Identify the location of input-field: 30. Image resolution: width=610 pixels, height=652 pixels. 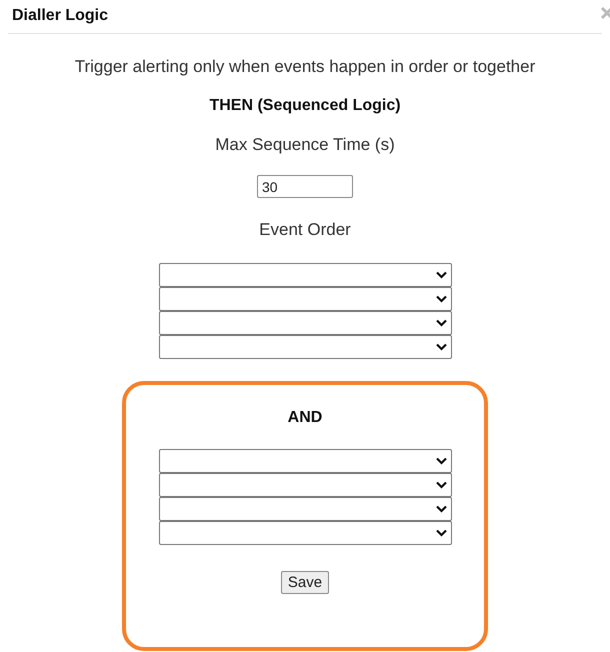
(305, 186).